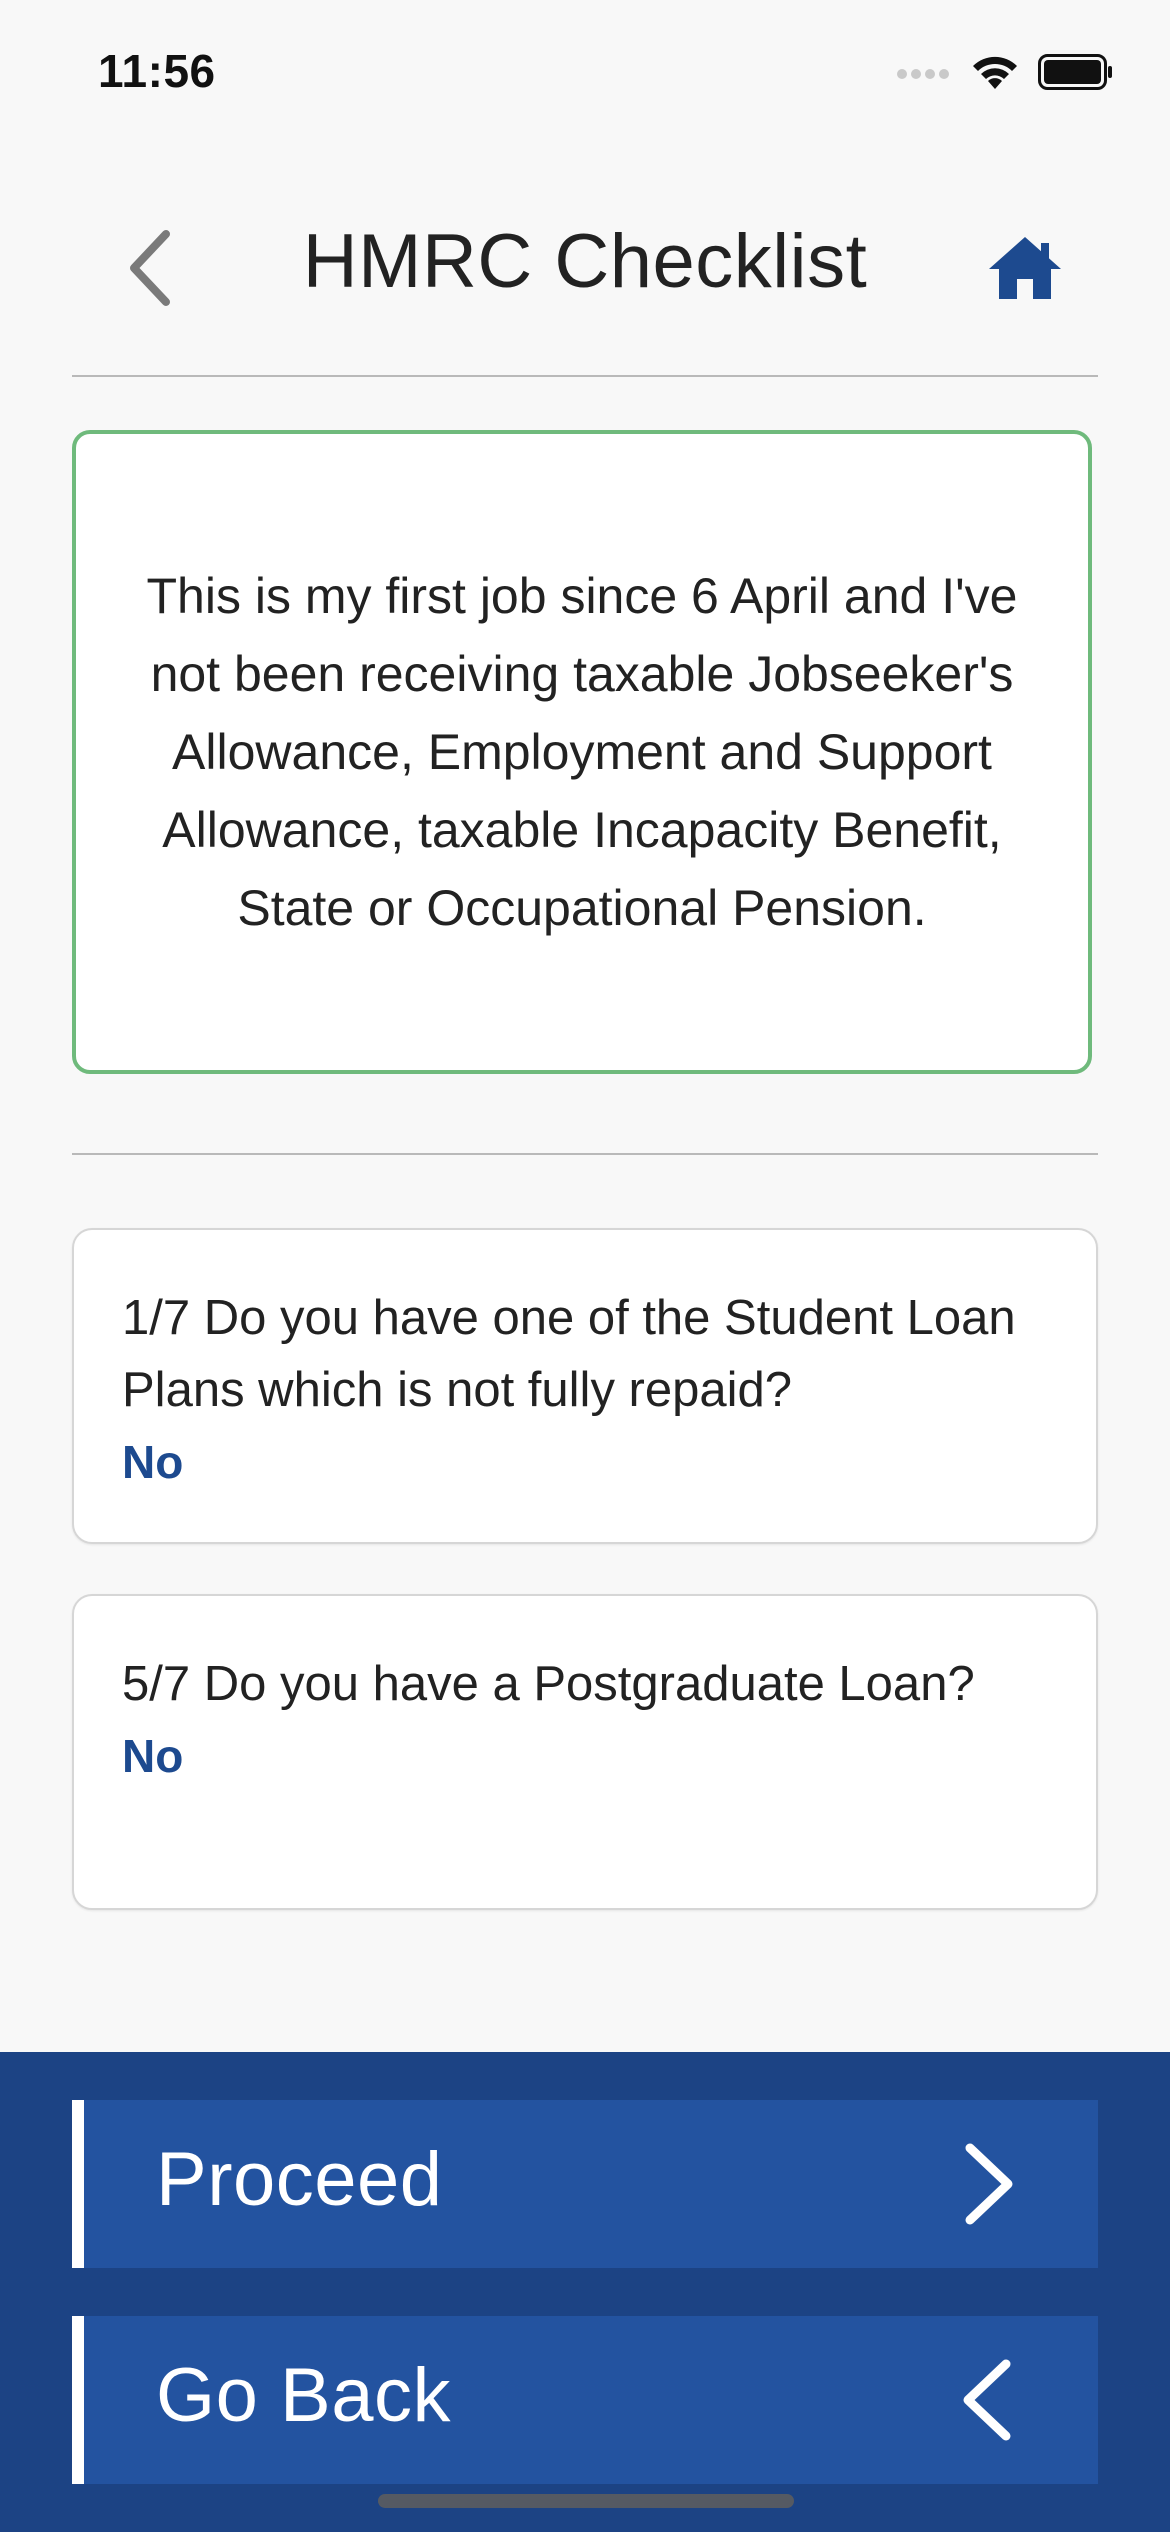 Image resolution: width=1170 pixels, height=2532 pixels. Describe the element at coordinates (585, 1154) in the screenshot. I see `section-divider` at that location.